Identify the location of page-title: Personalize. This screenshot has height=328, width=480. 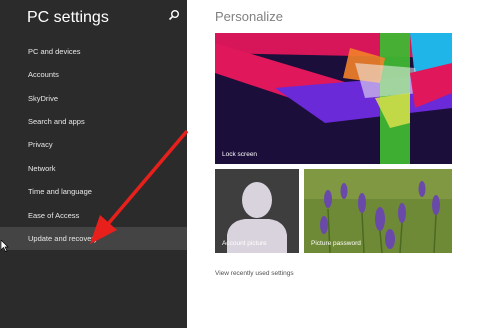
(249, 16).